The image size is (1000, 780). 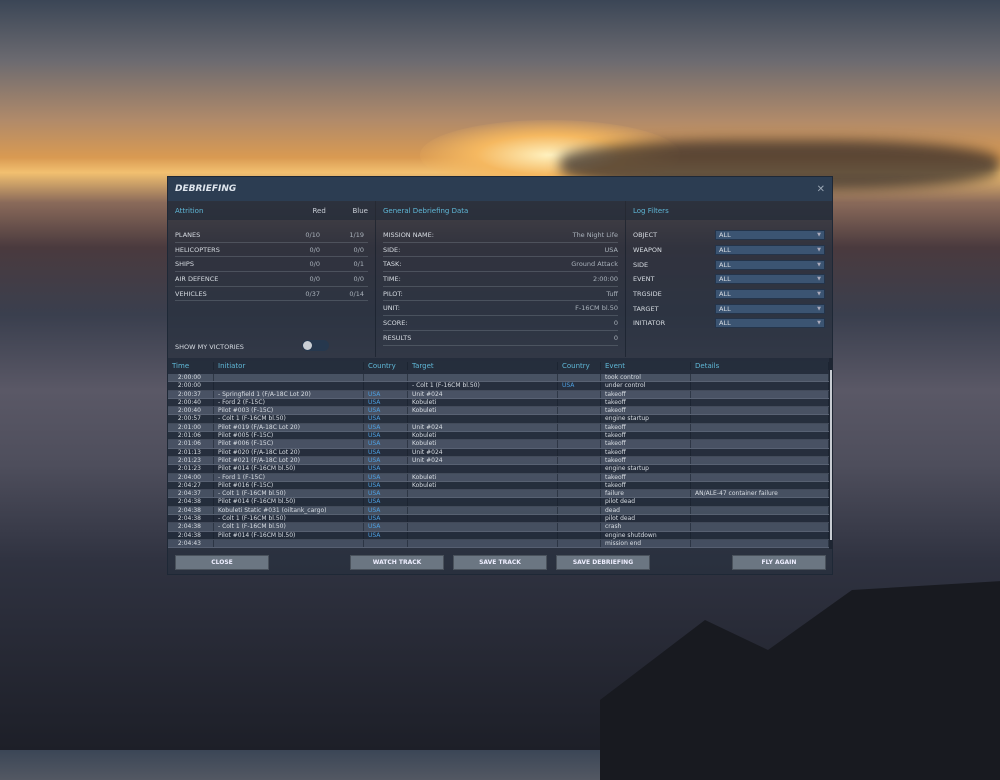 I want to click on event-cell: engine startup, so click(x=646, y=419).